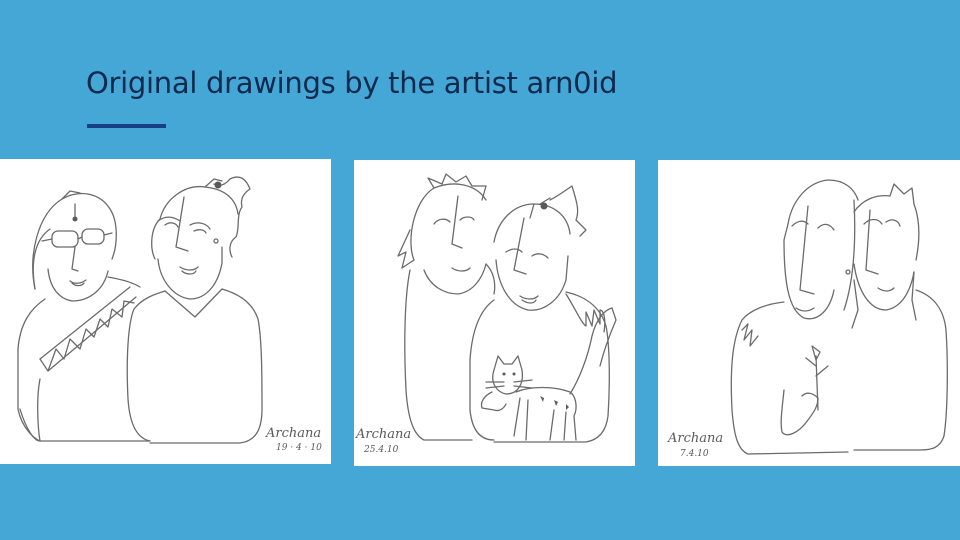  What do you see at coordinates (384, 434) in the screenshot?
I see `drawing-2-signature: Archana` at bounding box center [384, 434].